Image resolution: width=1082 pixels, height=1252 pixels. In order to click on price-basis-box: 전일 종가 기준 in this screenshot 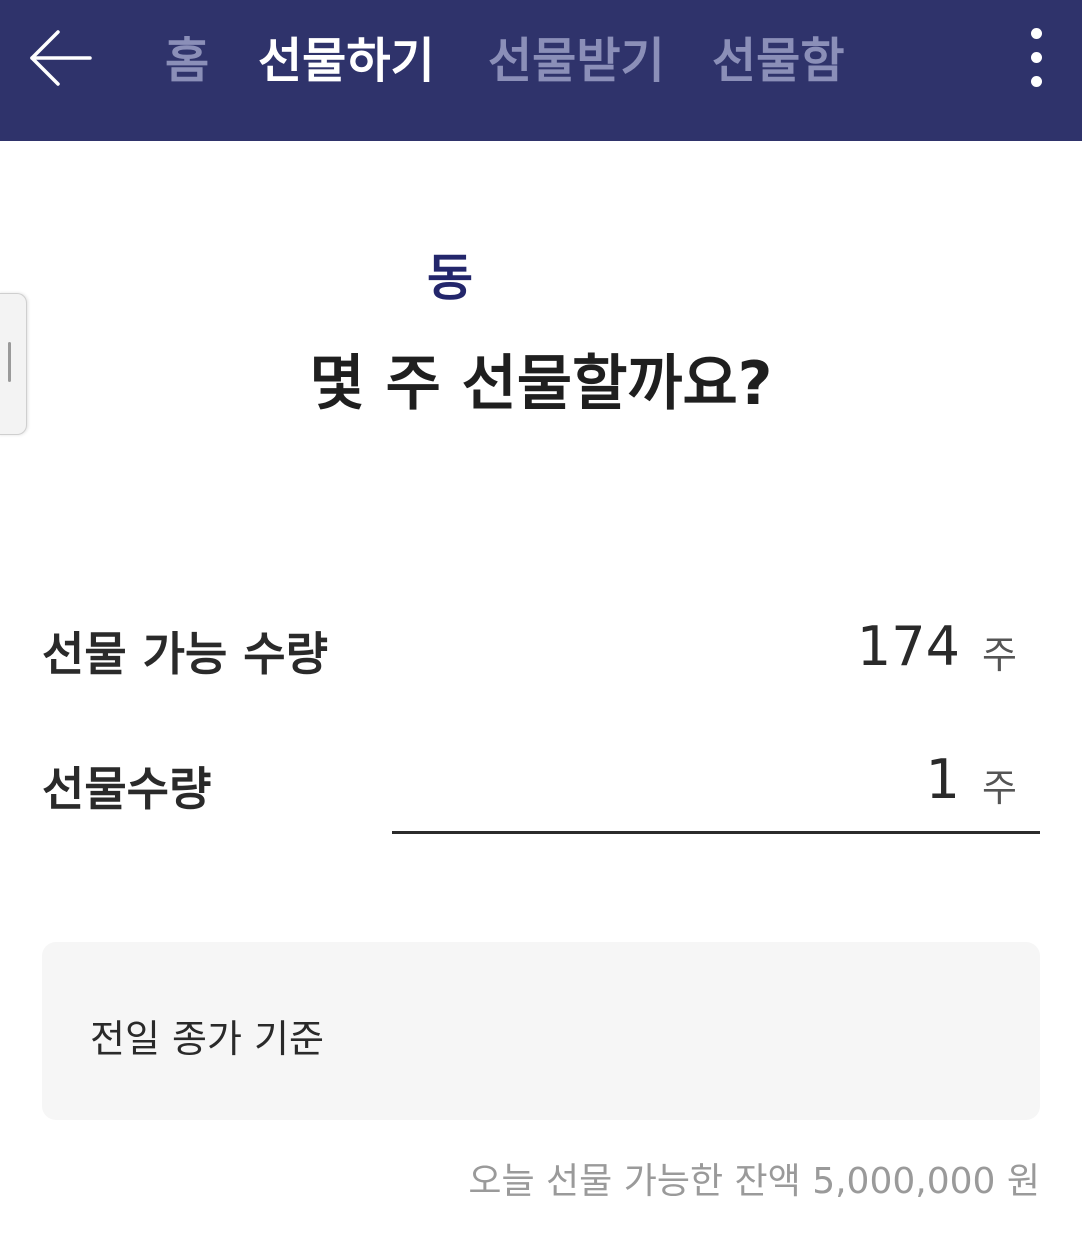, I will do `click(541, 1031)`.